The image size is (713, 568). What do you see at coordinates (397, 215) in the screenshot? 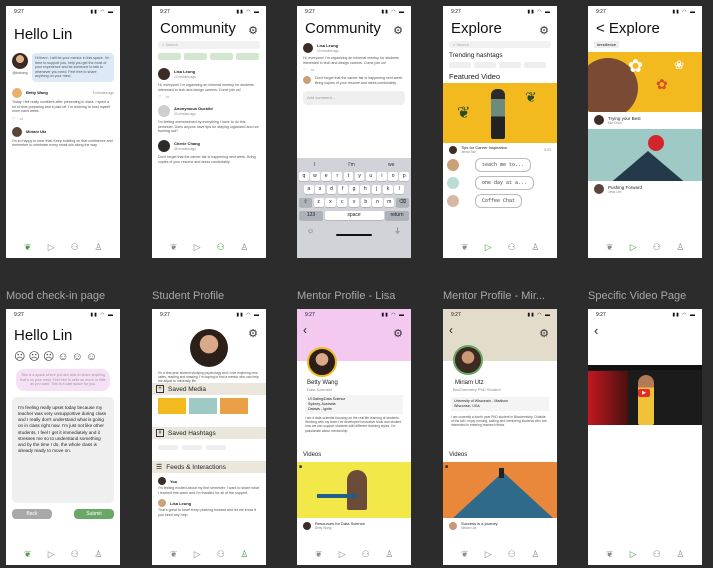
I see `return-key: return` at bounding box center [397, 215].